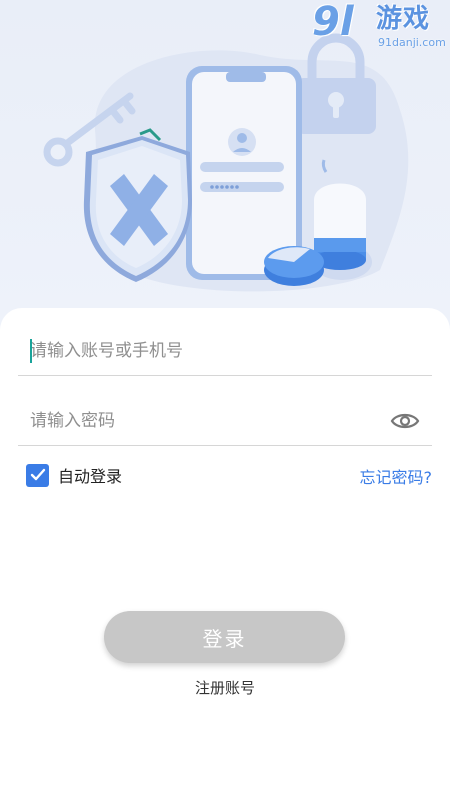 The image size is (450, 800). I want to click on check-icon, so click(37, 474).